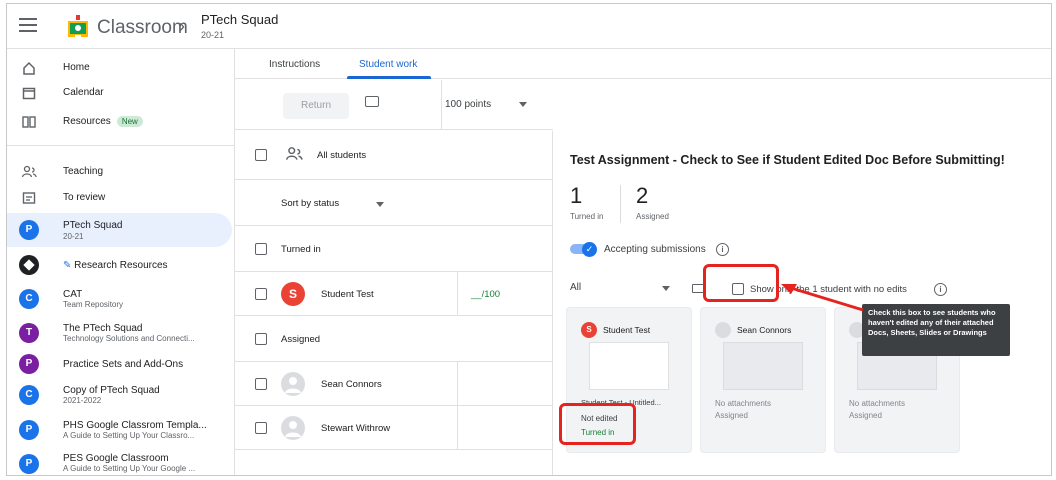 Image resolution: width=1056 pixels, height=480 pixels. I want to click on sidebar-item-label: To review, so click(84, 197).